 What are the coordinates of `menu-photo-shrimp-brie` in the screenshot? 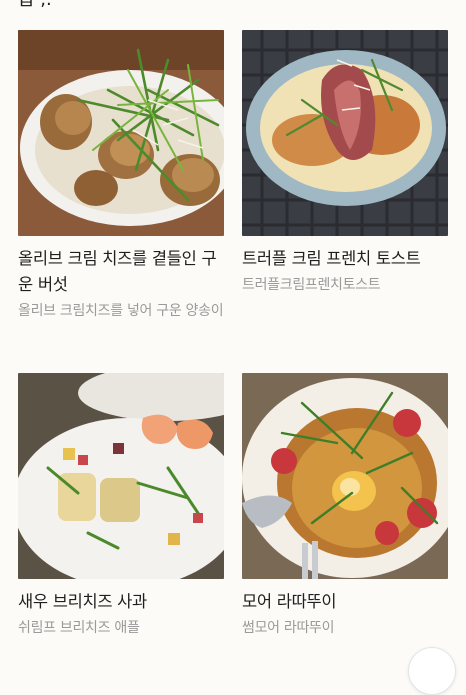 It's located at (121, 476).